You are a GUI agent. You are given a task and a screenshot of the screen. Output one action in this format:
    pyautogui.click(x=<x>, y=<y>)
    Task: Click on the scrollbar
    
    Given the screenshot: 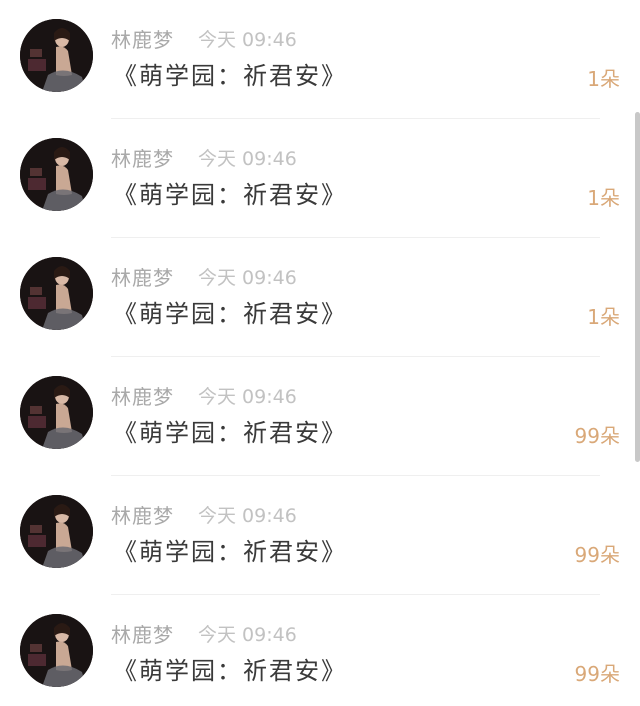 What is the action you would take?
    pyautogui.click(x=637, y=287)
    